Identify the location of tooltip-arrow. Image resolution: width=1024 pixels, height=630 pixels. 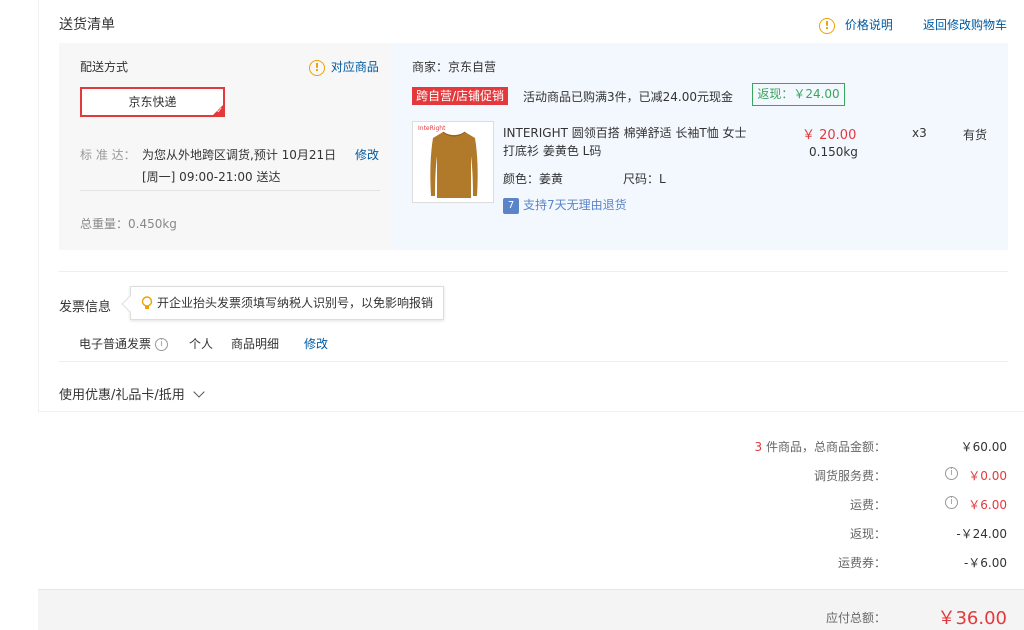
(130, 304).